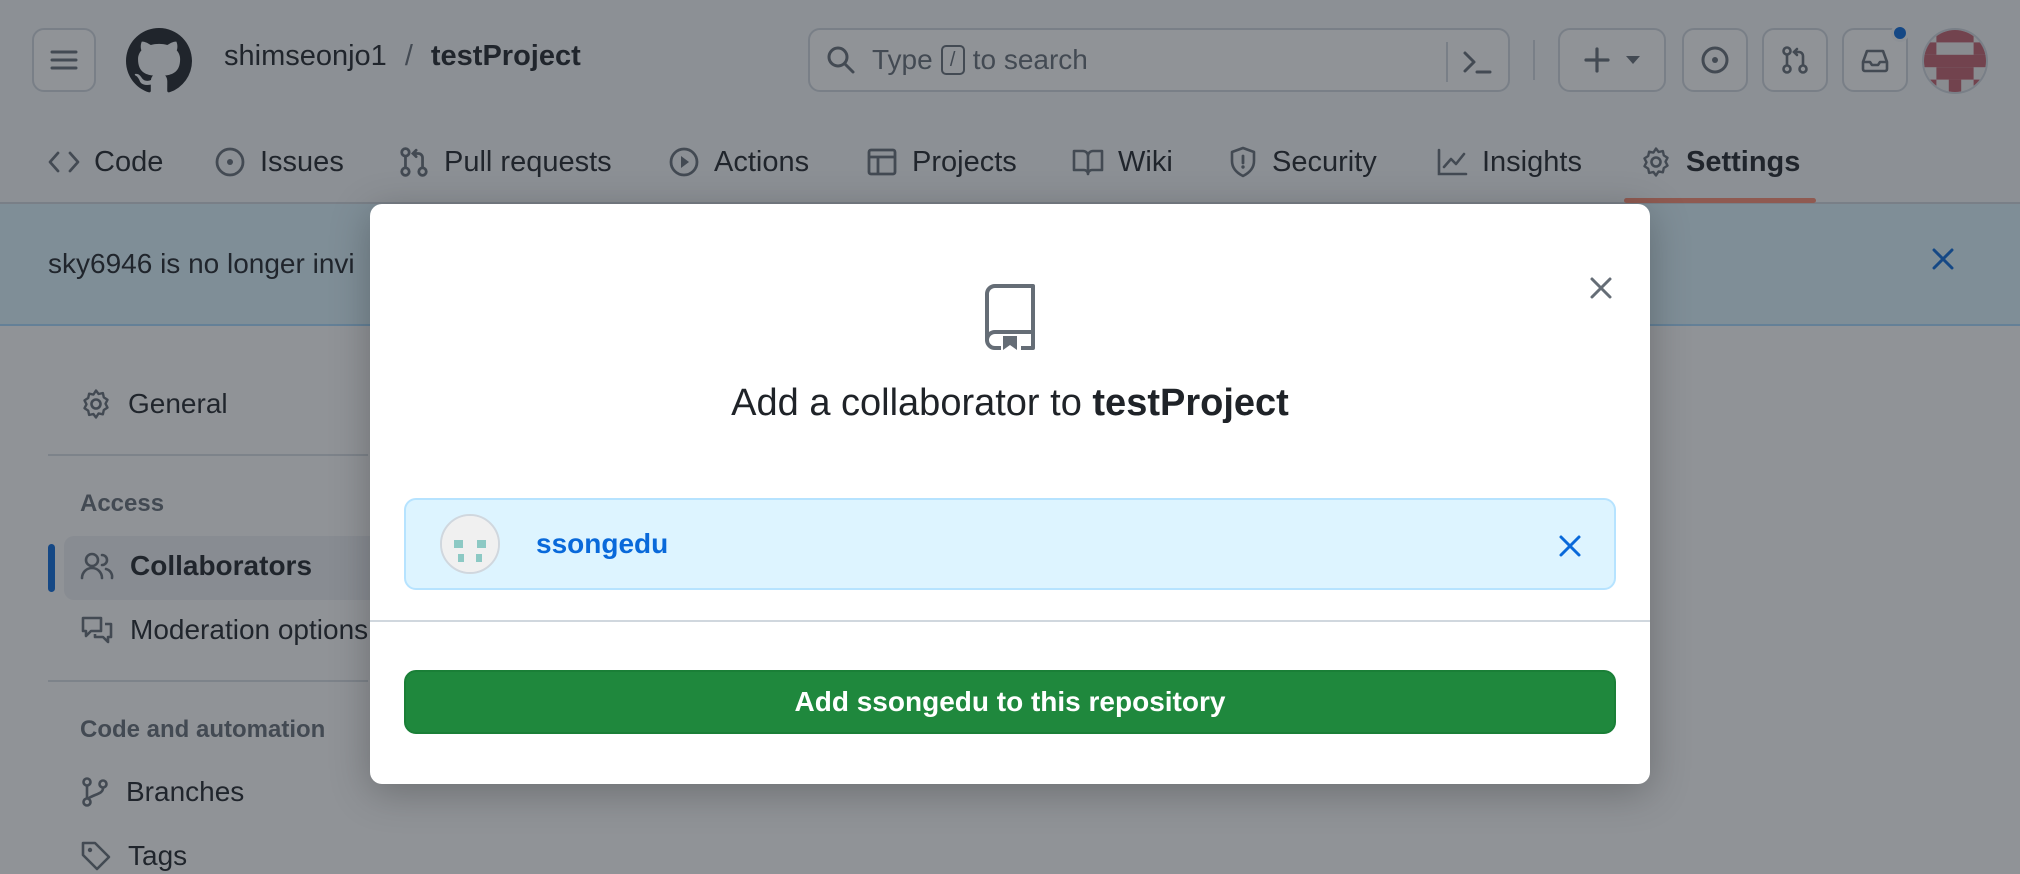  What do you see at coordinates (1190, 403) in the screenshot?
I see `dialog-title-repo: testProject` at bounding box center [1190, 403].